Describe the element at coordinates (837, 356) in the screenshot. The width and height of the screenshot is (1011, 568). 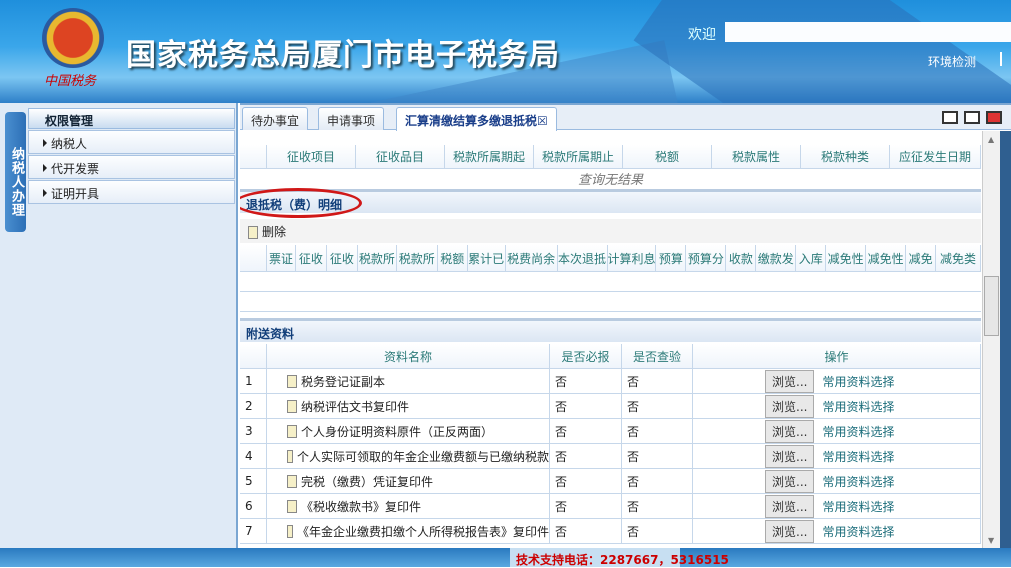
I see `column-header: 操作` at that location.